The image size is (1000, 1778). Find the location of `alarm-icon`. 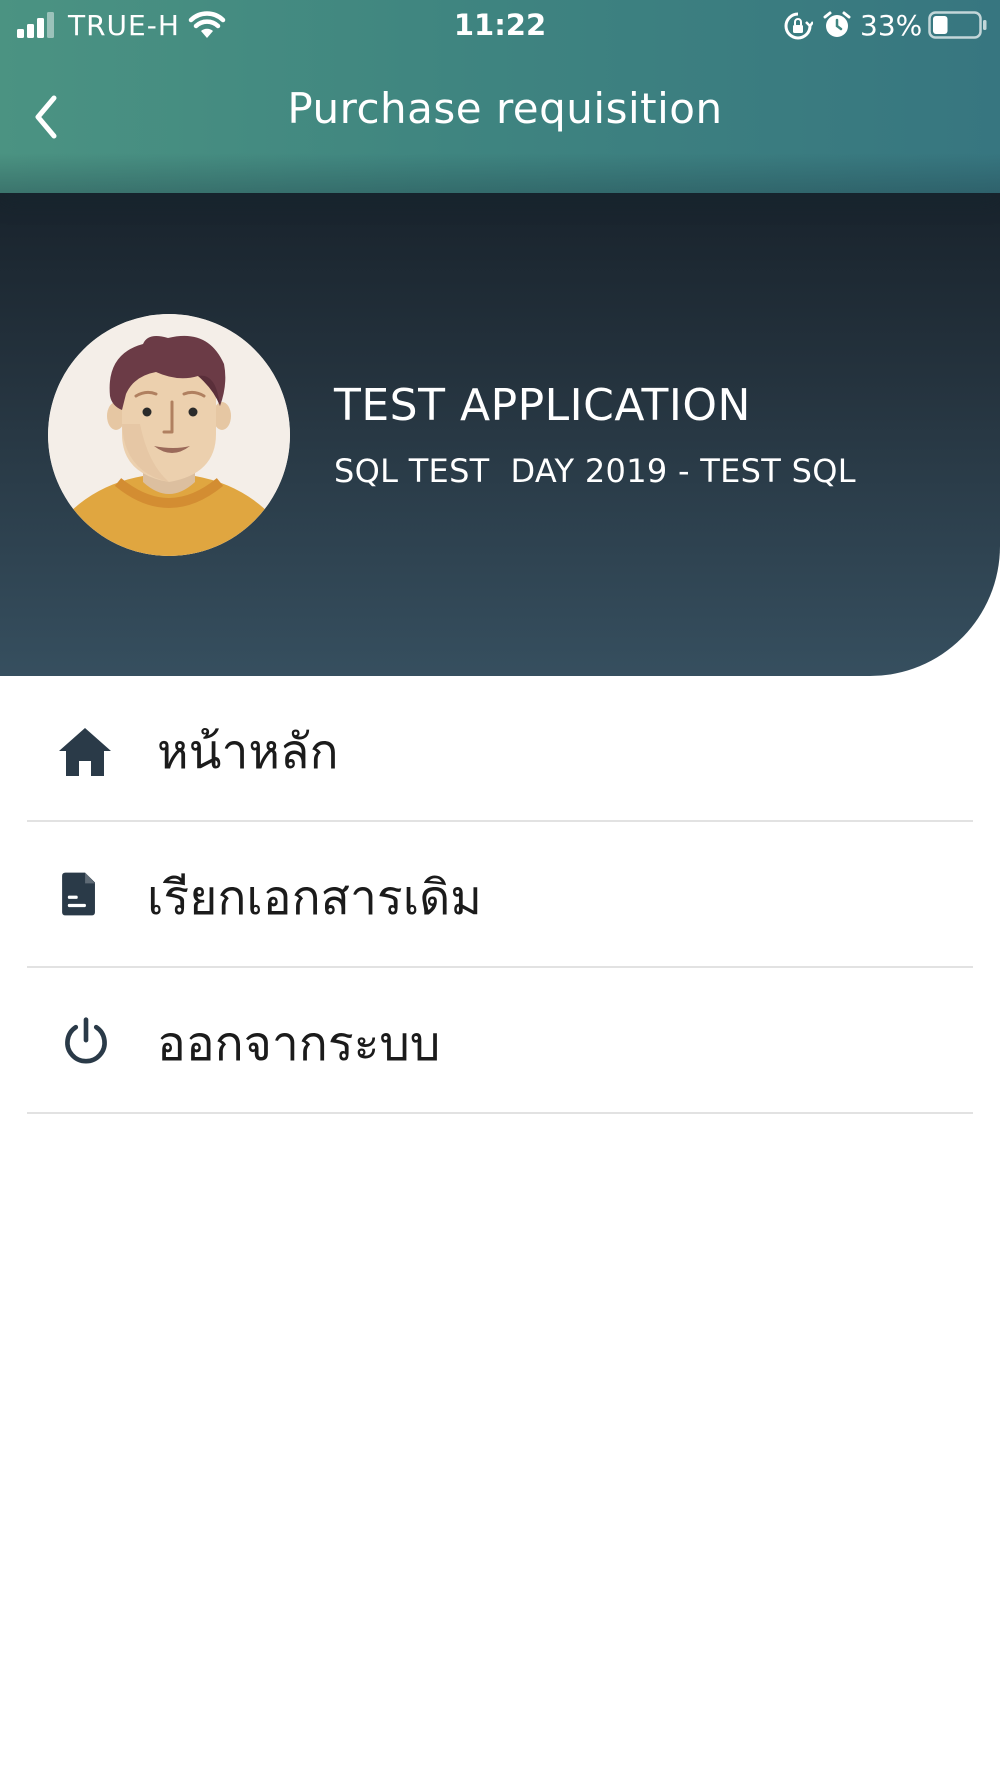

alarm-icon is located at coordinates (837, 24).